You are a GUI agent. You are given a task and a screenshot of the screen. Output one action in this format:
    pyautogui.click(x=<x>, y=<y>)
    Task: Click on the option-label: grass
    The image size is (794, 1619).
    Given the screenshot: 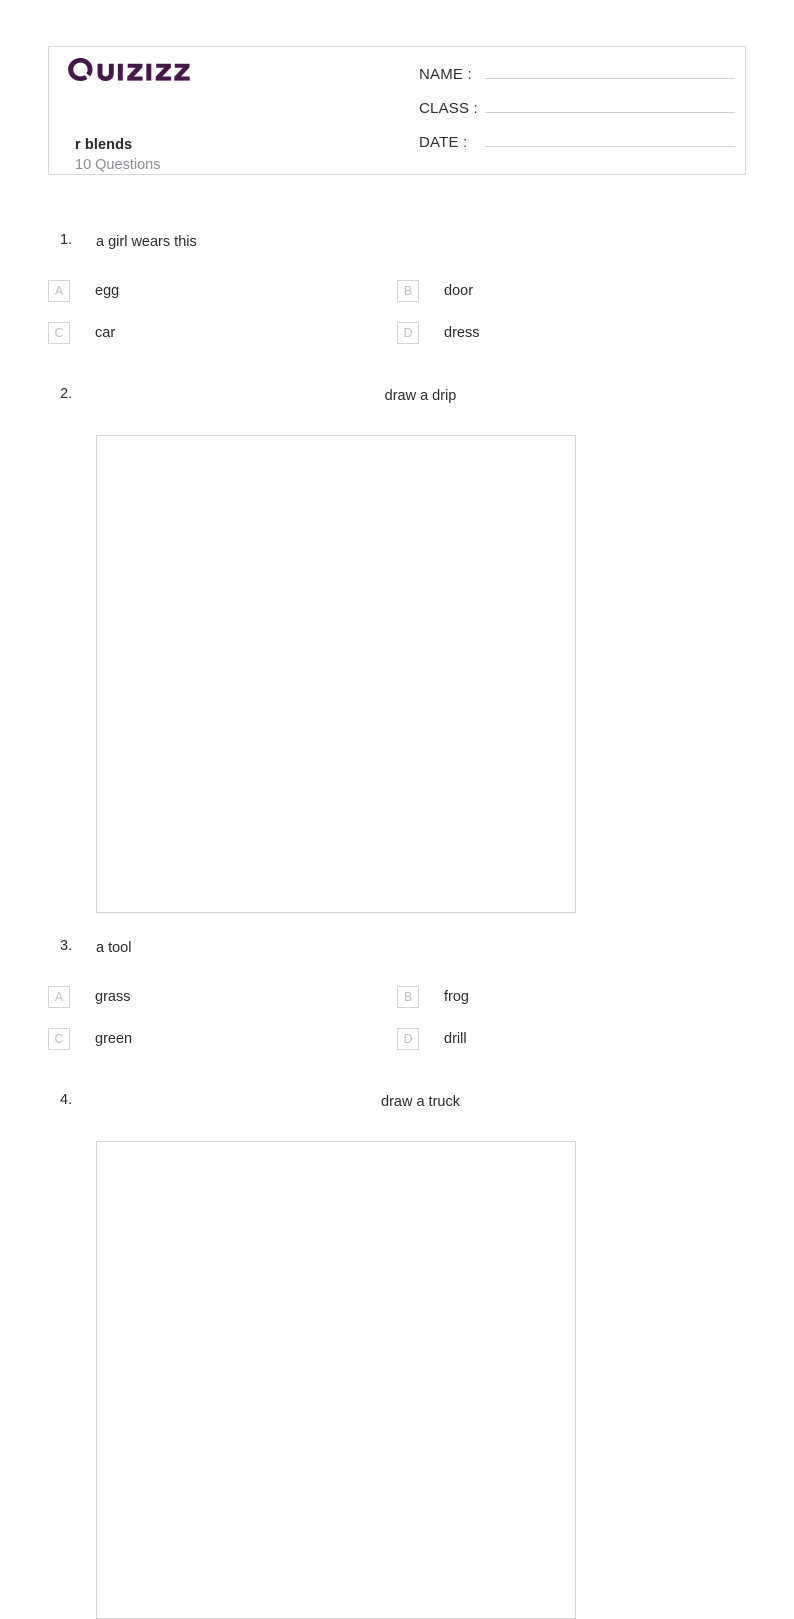 What is the action you would take?
    pyautogui.click(x=113, y=997)
    